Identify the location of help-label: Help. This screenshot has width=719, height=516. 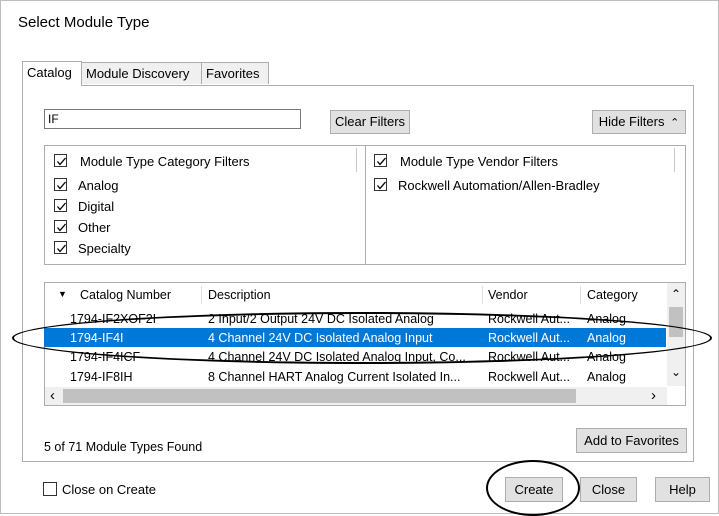
(682, 489).